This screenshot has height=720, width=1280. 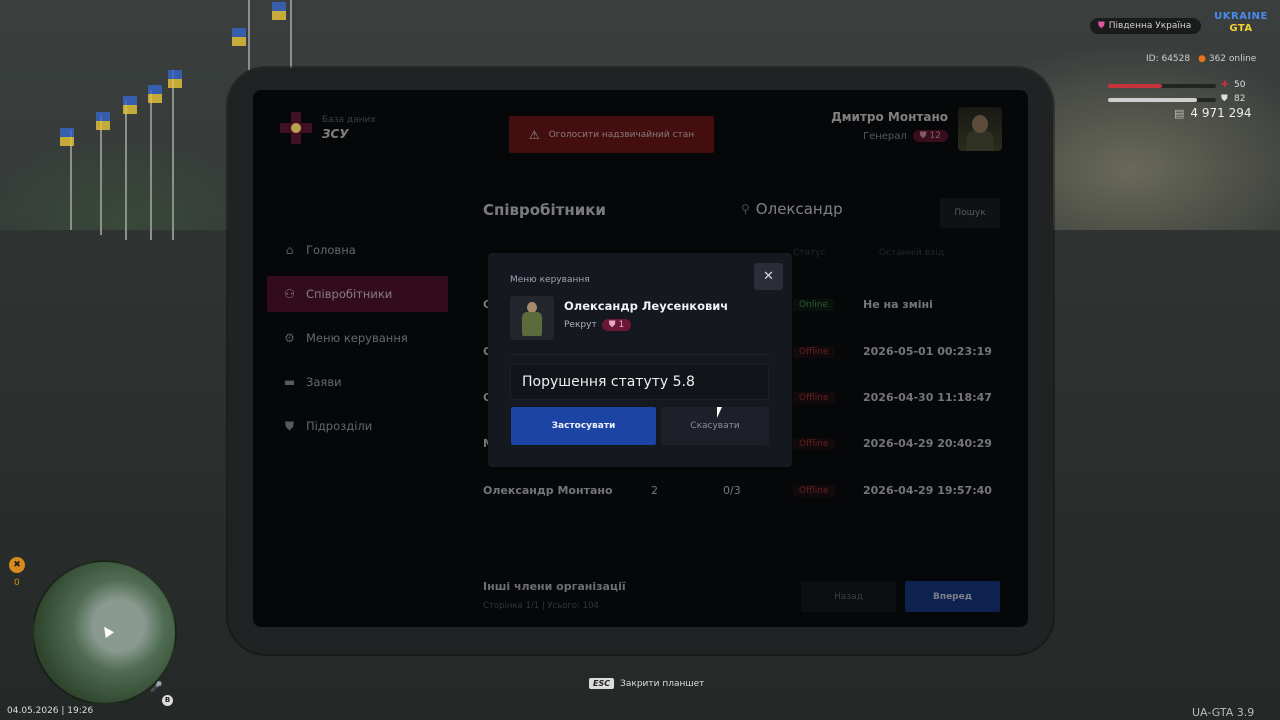 I want to click on player-info: ID: 64528 ● 362 online, so click(x=1201, y=59).